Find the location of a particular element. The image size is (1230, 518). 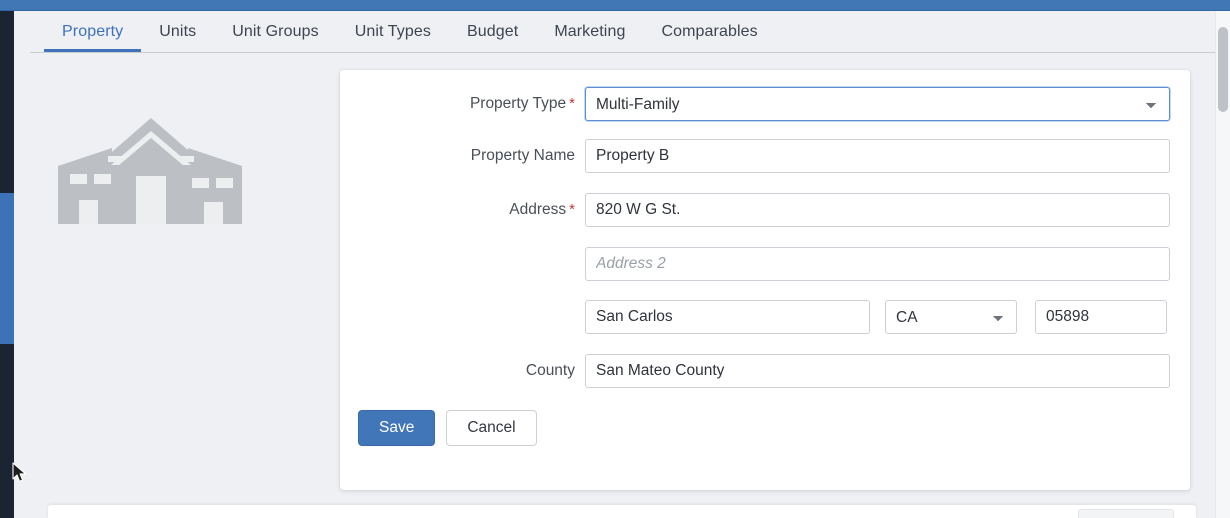

form-row-city-state-zip: CA is located at coordinates (765, 317).